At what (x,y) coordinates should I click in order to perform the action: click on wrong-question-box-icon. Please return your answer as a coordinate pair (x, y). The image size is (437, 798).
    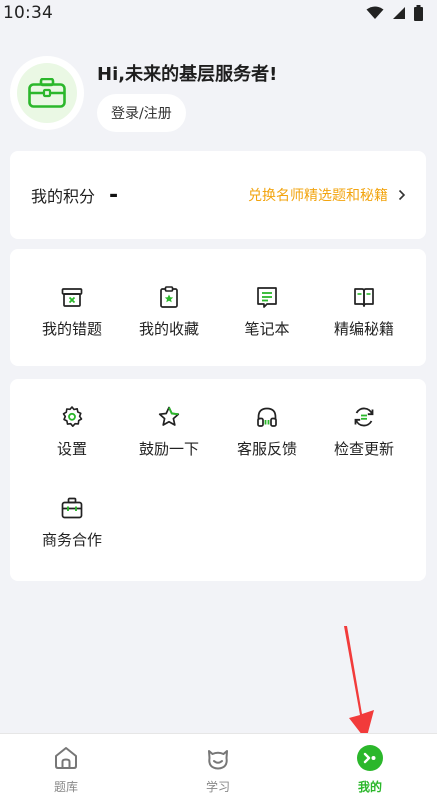
    Looking at the image, I should click on (72, 297).